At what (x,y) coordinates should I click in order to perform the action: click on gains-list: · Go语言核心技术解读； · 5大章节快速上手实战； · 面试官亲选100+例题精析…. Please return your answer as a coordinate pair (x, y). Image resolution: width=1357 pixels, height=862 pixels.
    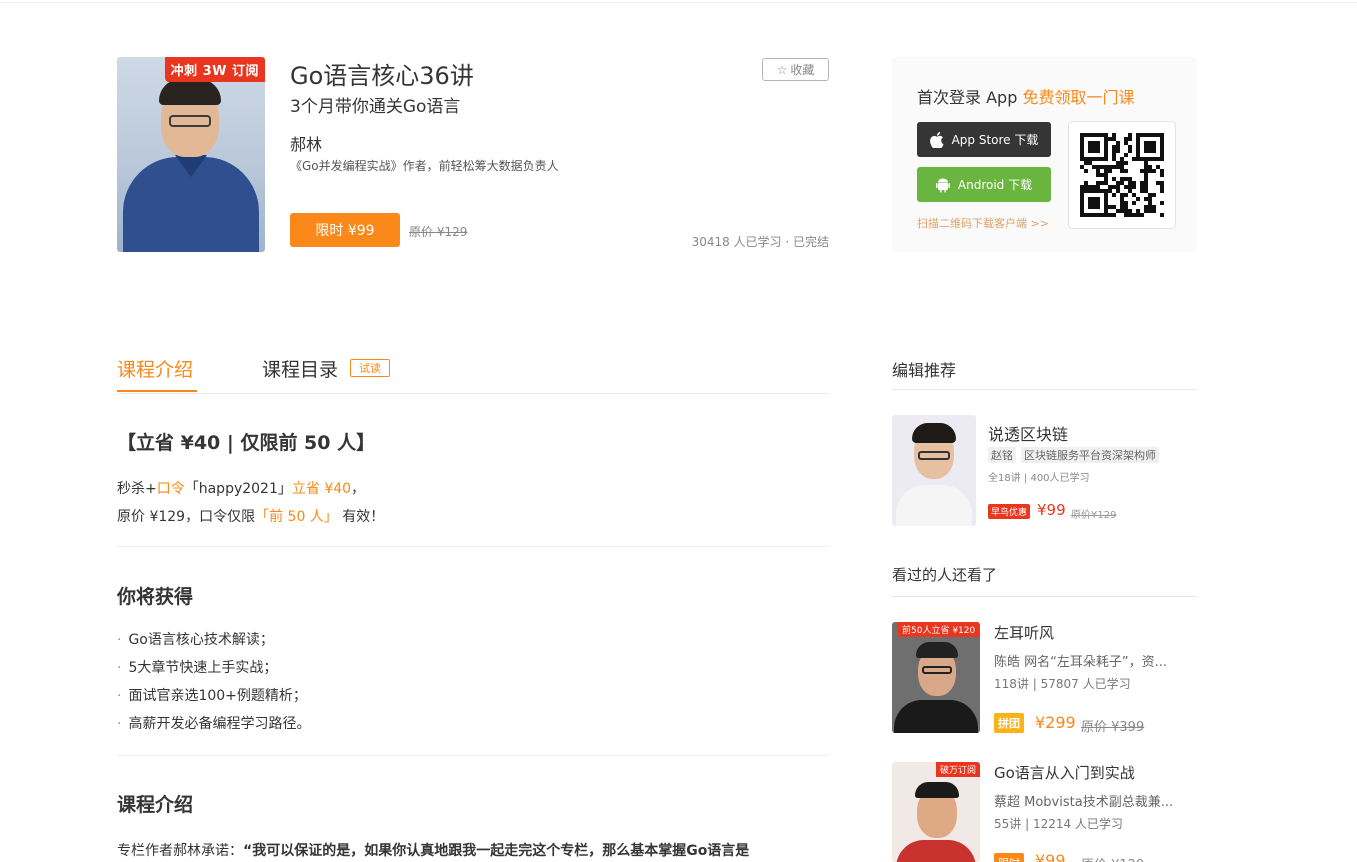
    Looking at the image, I should click on (213, 686).